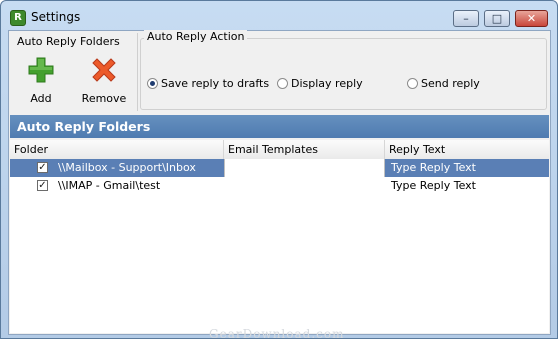  I want to click on column-folder: Folder, so click(117, 149).